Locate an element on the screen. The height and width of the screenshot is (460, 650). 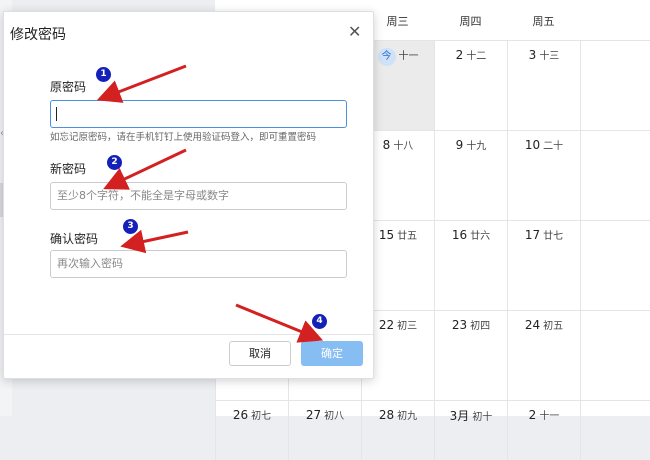
annotation-marker-4: 4 is located at coordinates (319, 321).